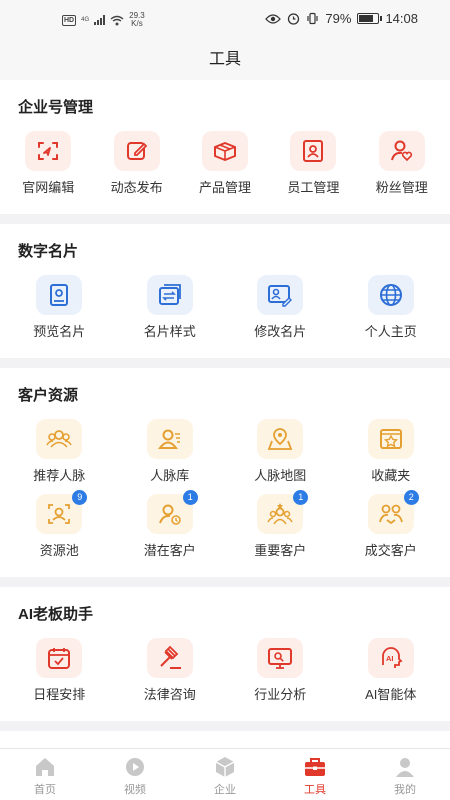 This screenshot has width=450, height=800. I want to click on section-title: AI老板助手, so click(56, 614).